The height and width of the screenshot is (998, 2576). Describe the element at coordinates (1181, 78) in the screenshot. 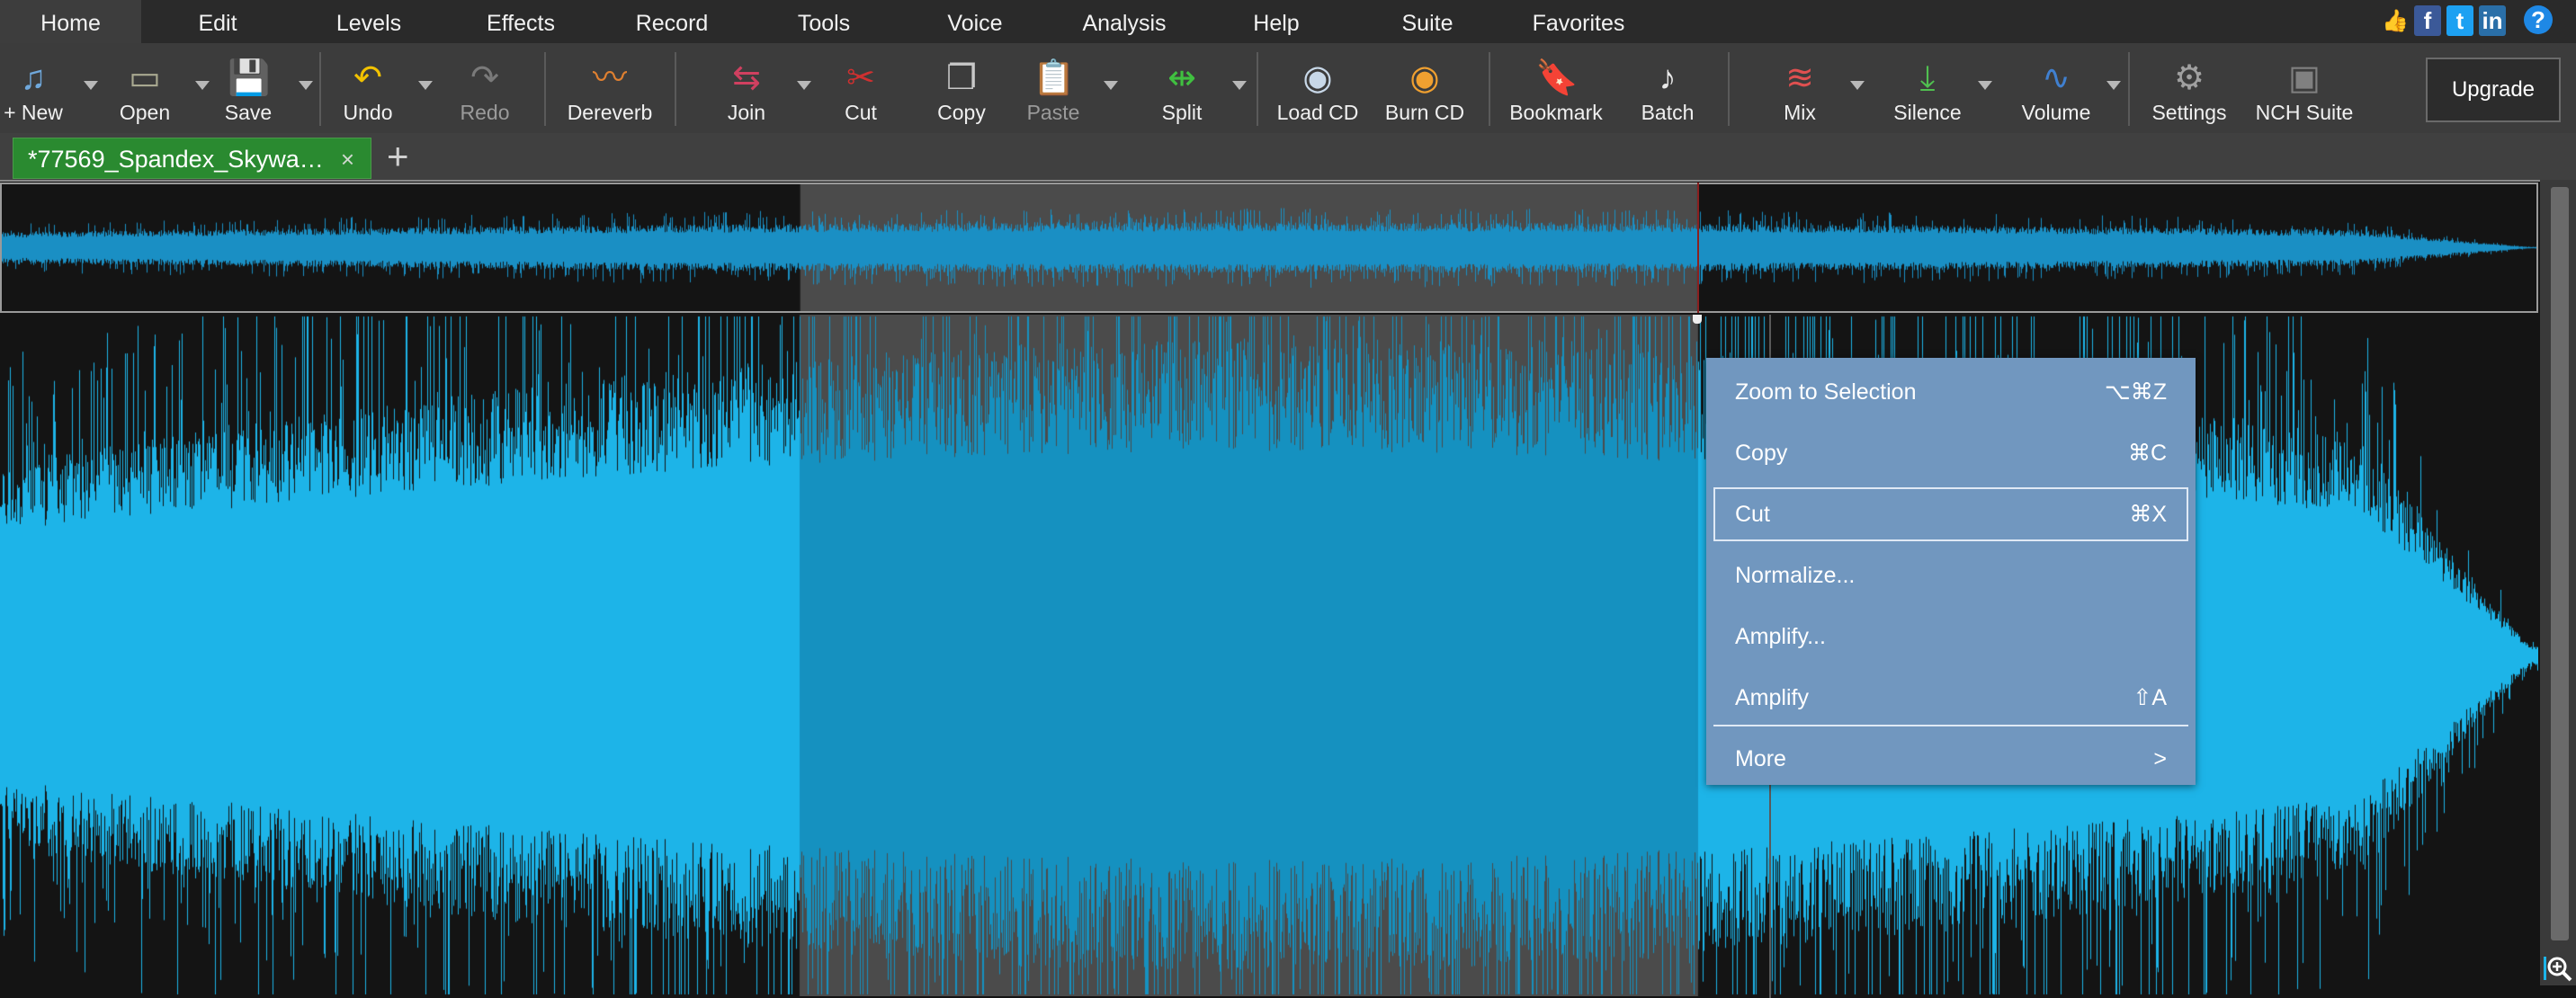

I see `split-icon: ⇹` at that location.